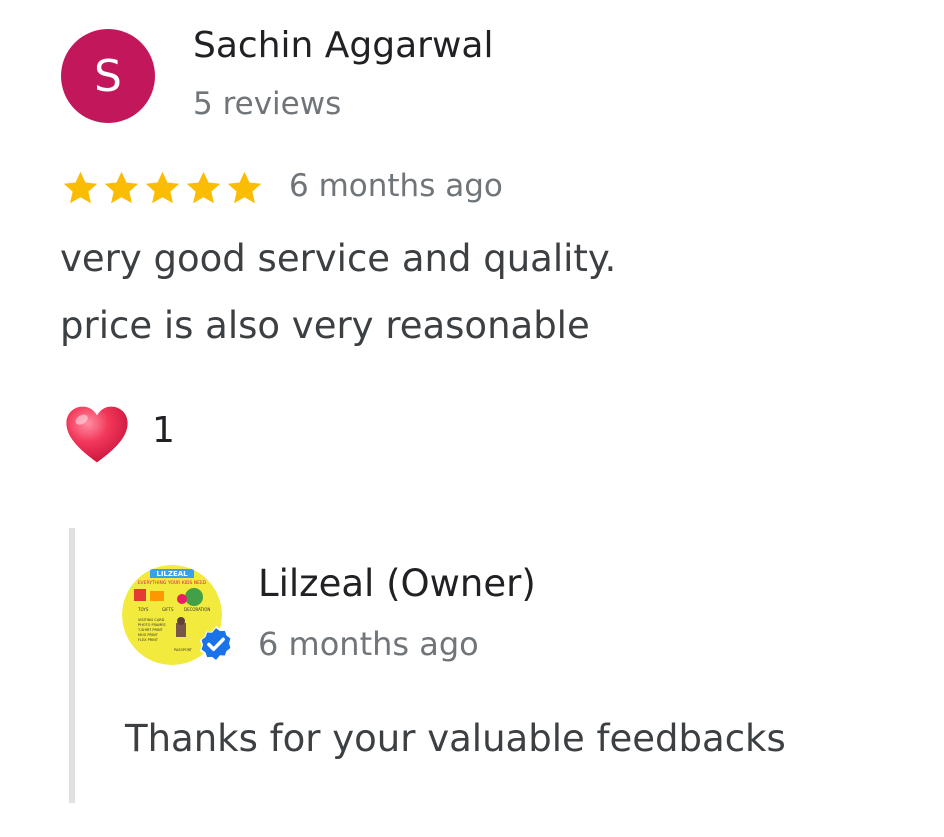 The image size is (944, 837). What do you see at coordinates (455, 738) in the screenshot?
I see `owner-reply-text: Thanks for your valuable feedbacks` at bounding box center [455, 738].